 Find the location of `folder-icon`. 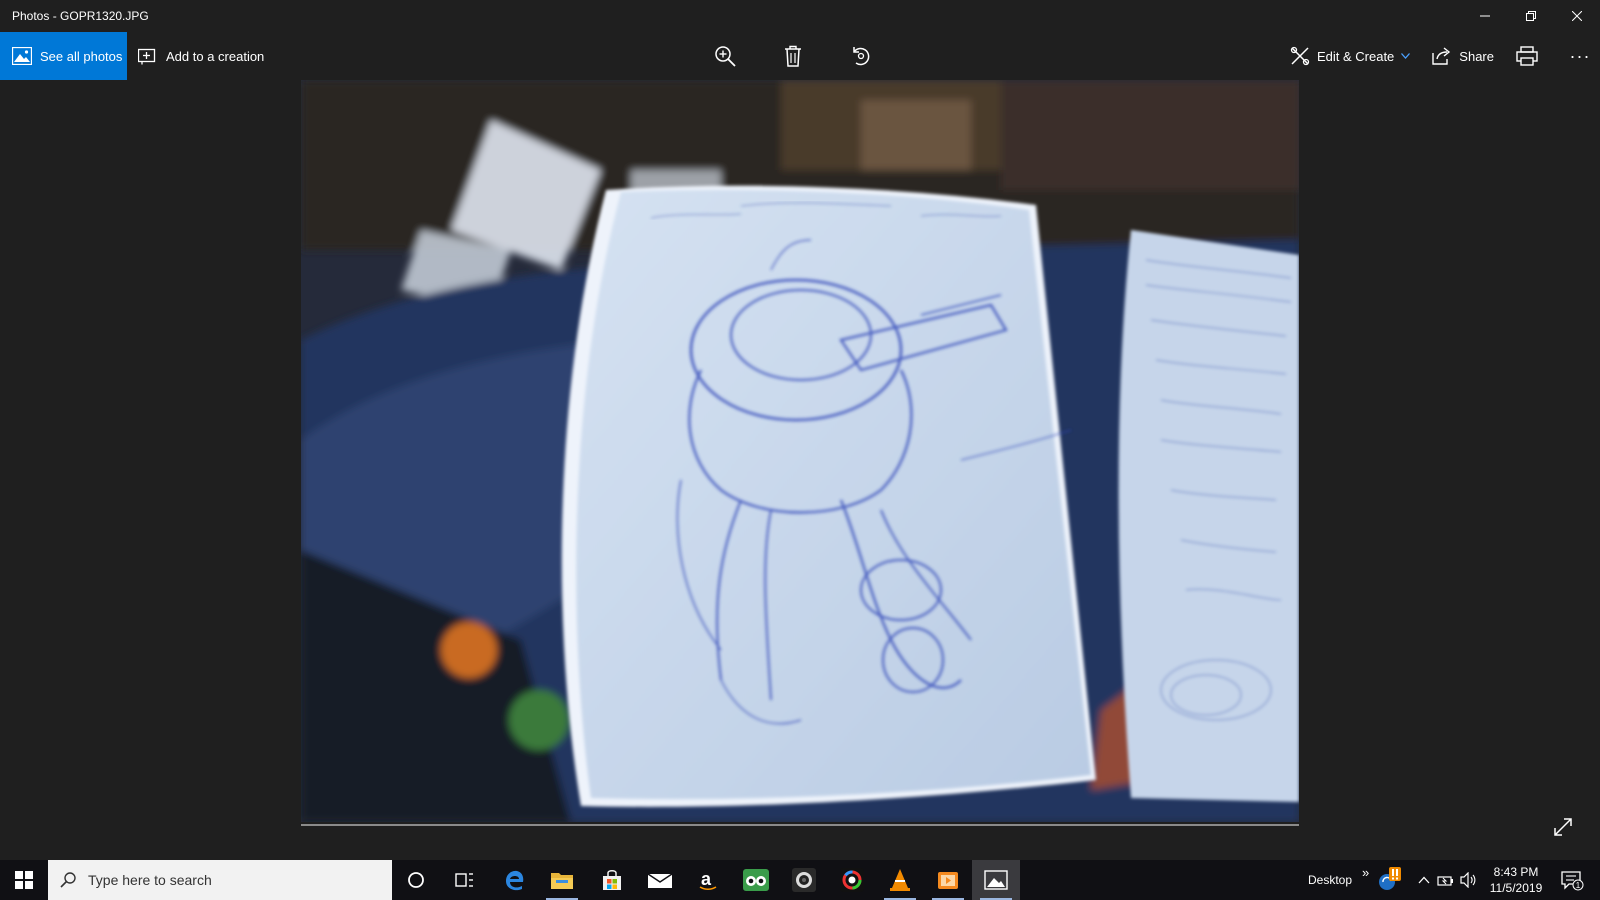

folder-icon is located at coordinates (562, 881).